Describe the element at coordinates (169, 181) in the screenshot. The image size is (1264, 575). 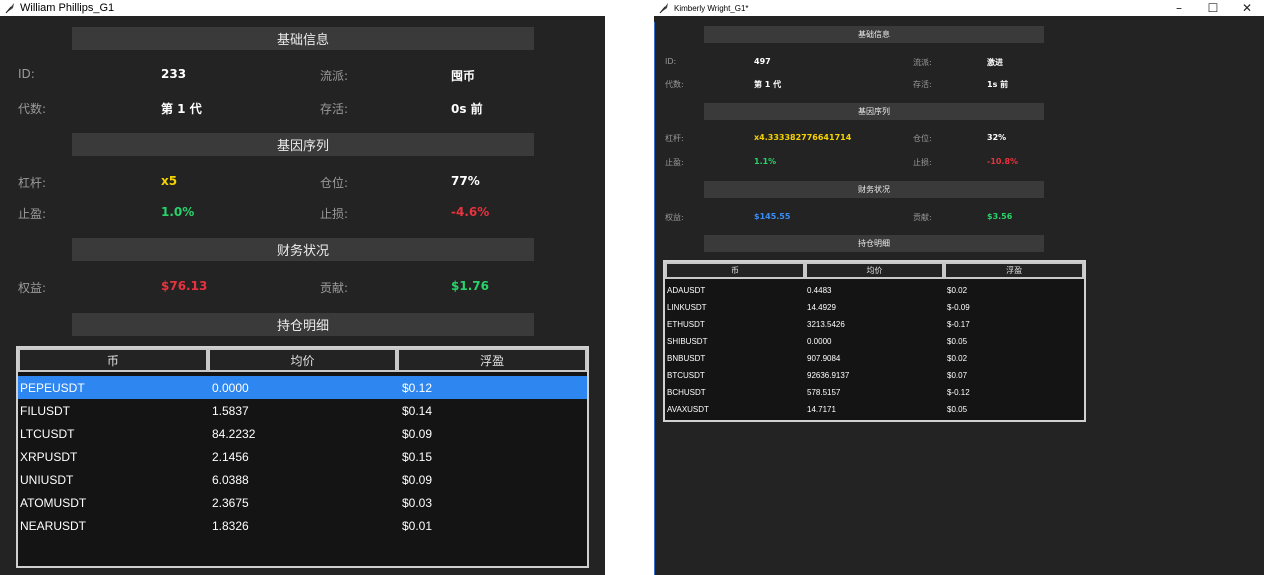
I see `leverage-value: x5` at that location.